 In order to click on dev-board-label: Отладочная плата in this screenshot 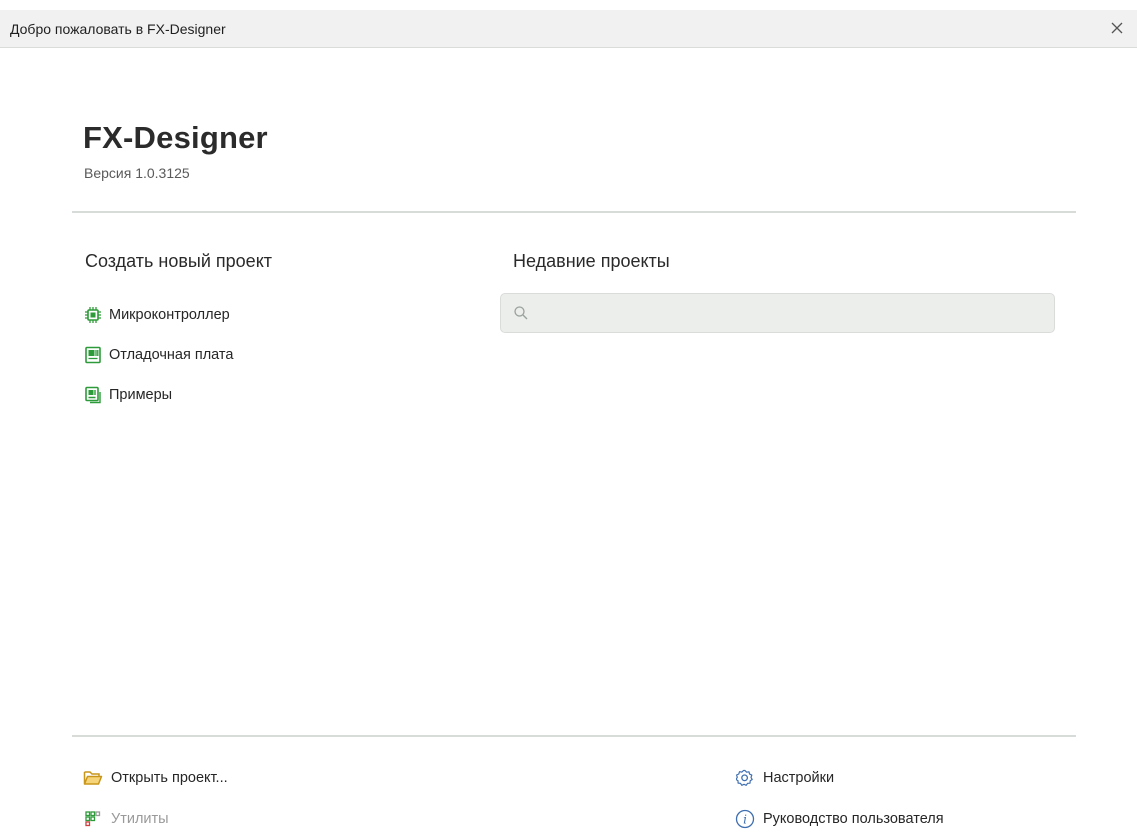, I will do `click(171, 355)`.